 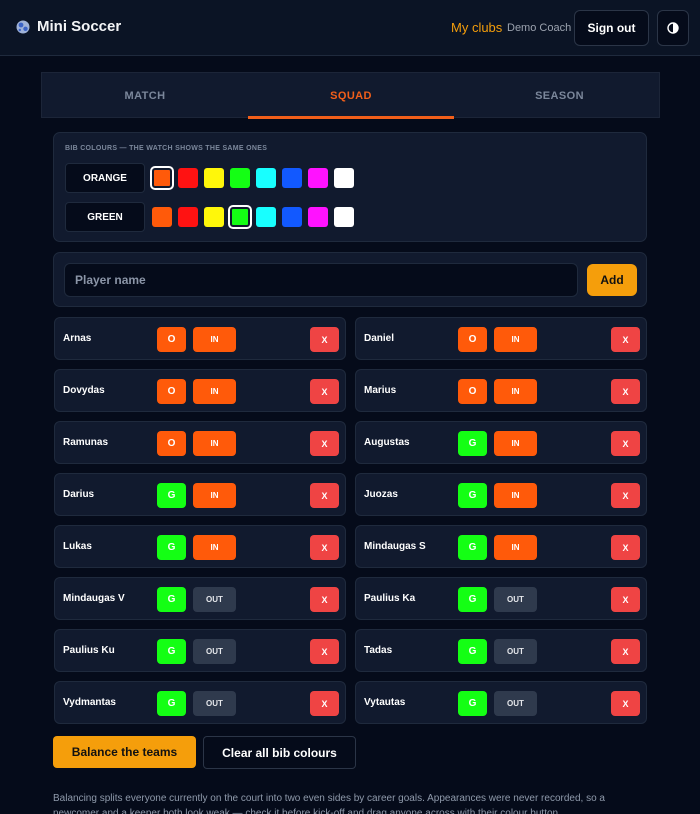 I want to click on balance-teams-button: Balance the teams, so click(x=124, y=752).